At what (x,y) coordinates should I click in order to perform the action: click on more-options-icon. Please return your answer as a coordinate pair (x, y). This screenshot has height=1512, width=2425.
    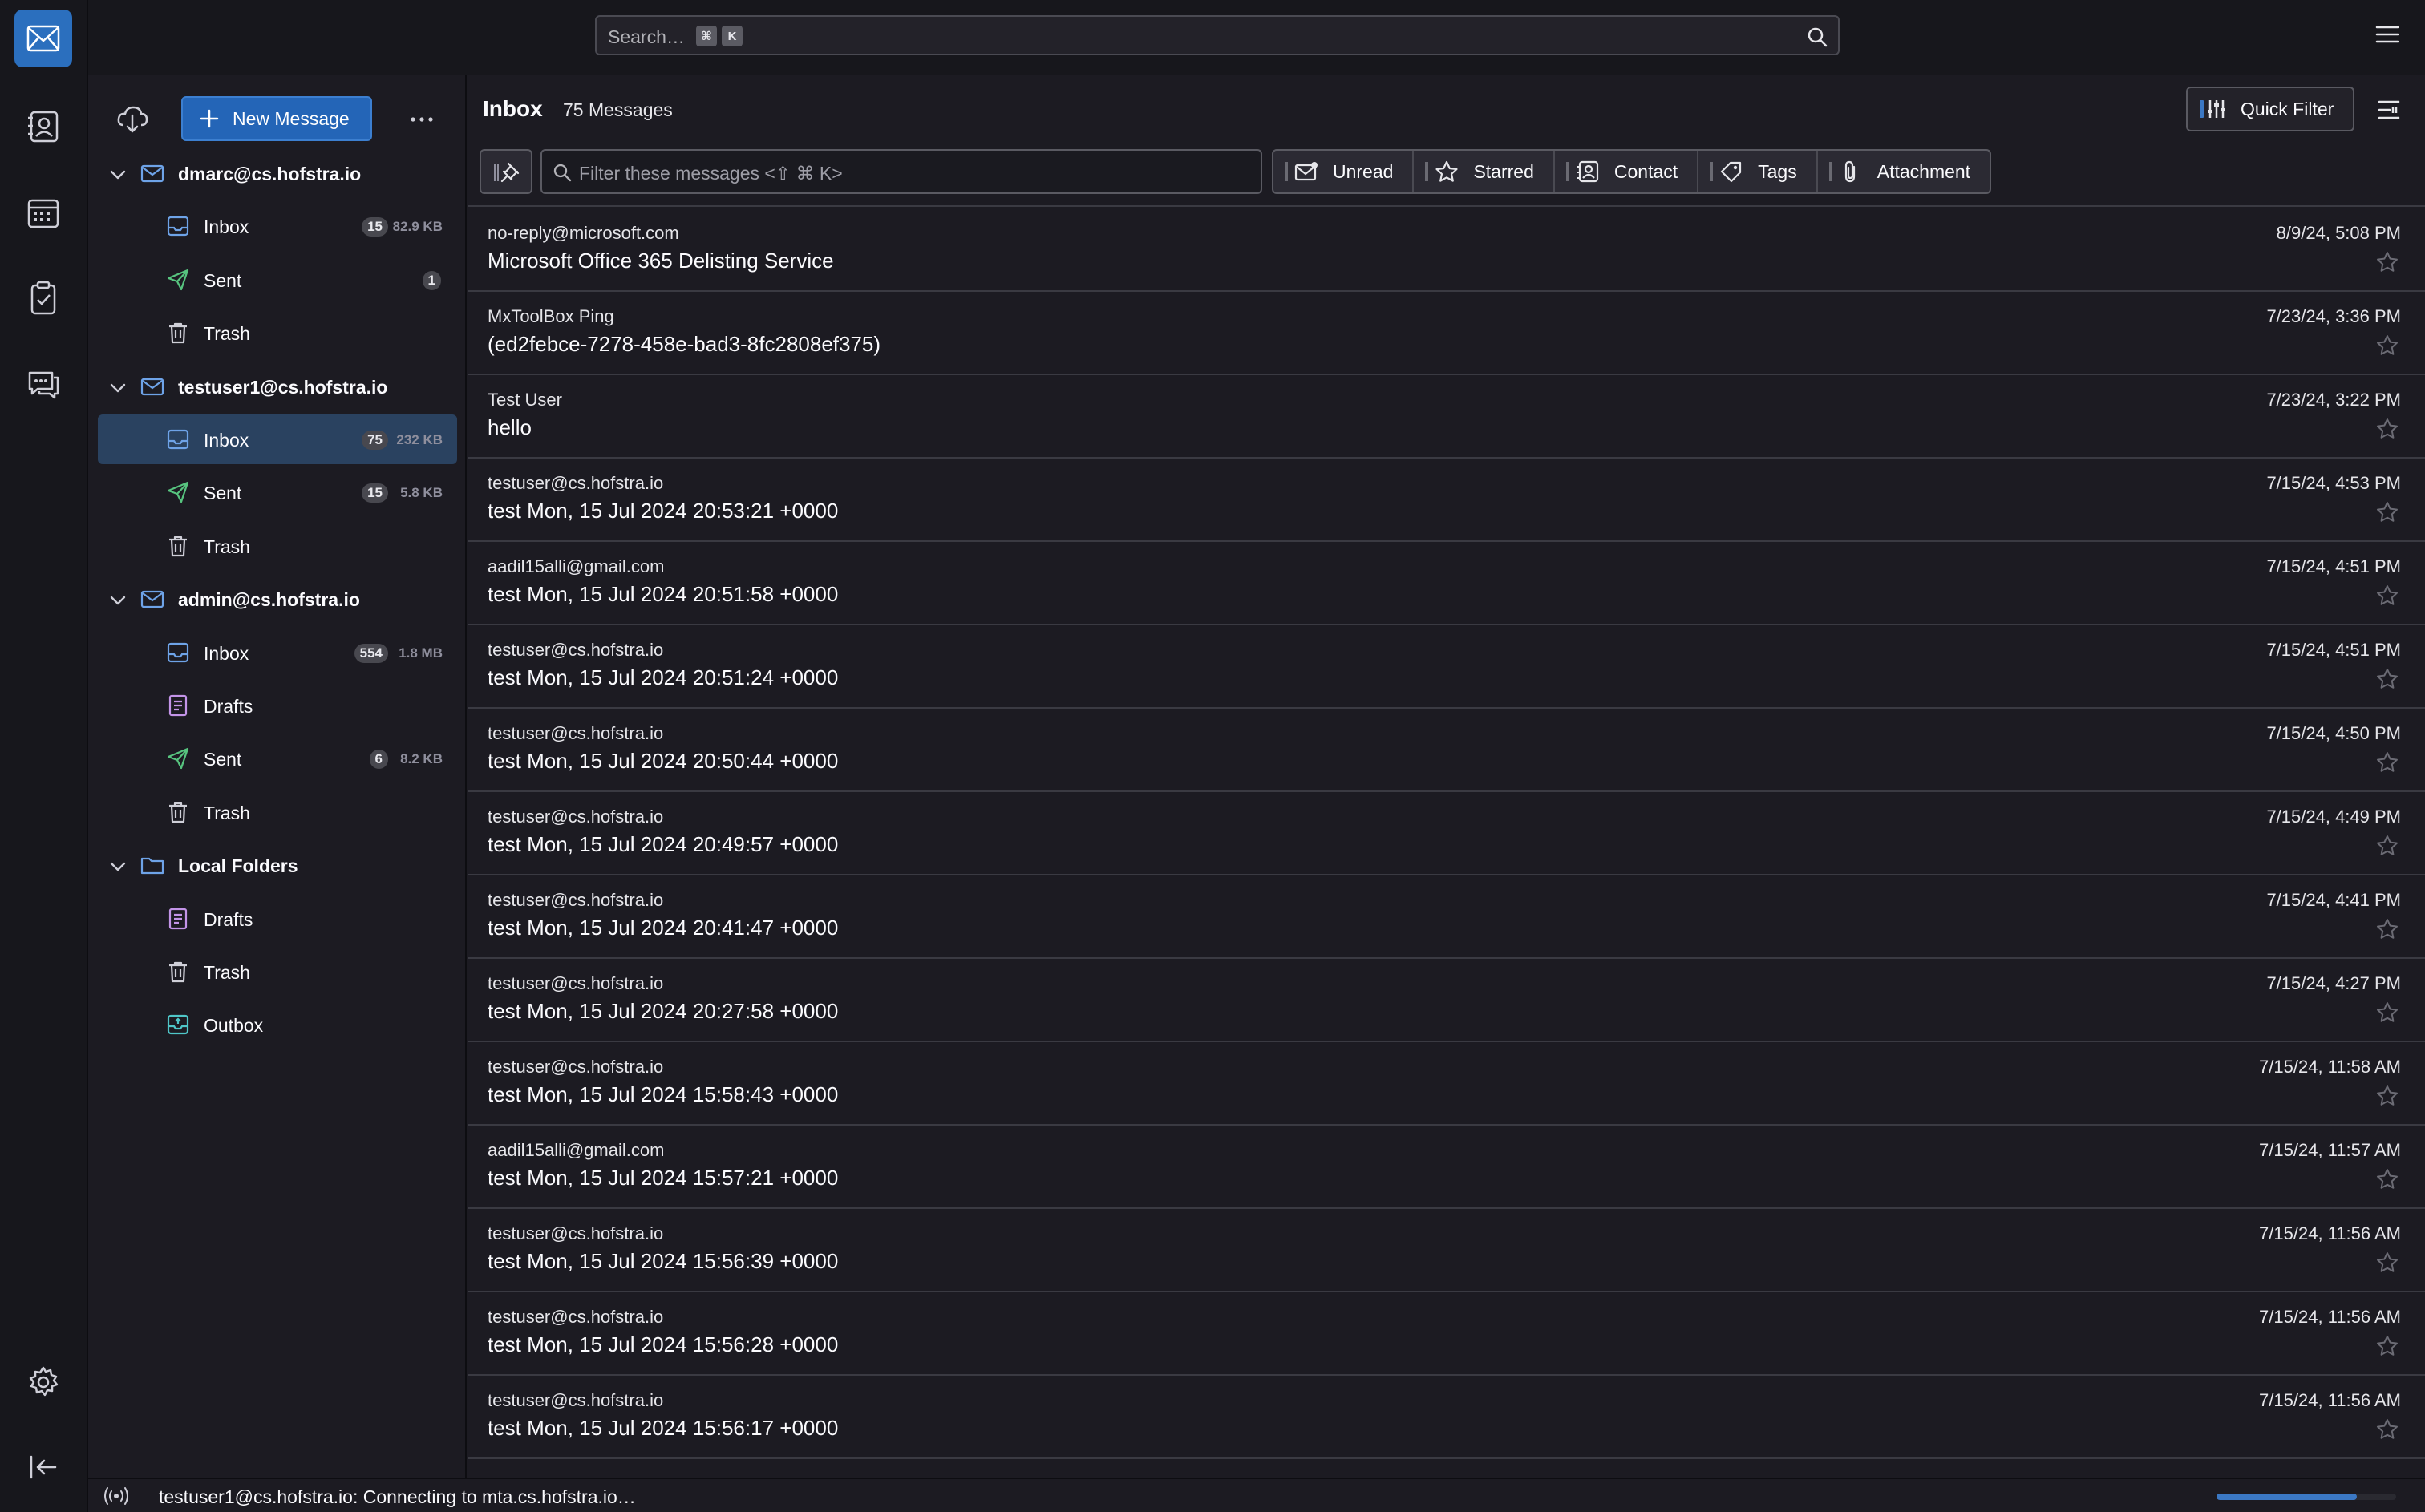
    Looking at the image, I should click on (422, 119).